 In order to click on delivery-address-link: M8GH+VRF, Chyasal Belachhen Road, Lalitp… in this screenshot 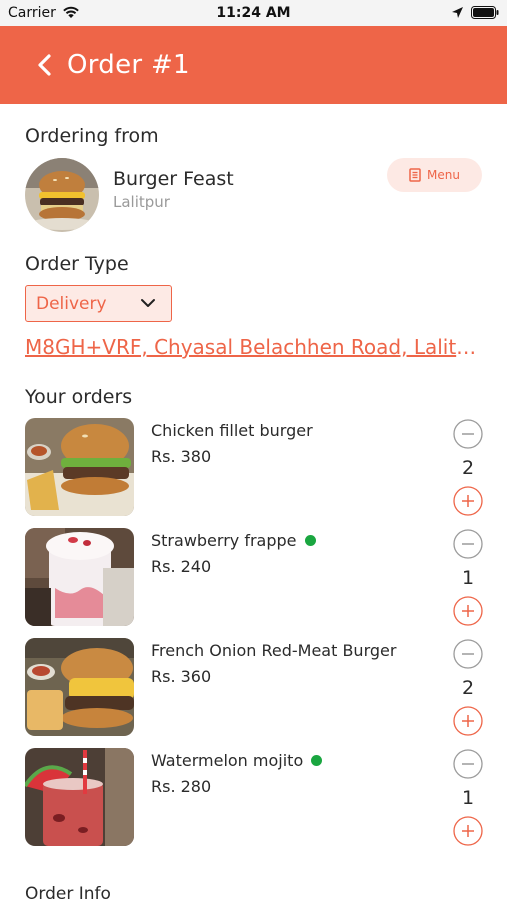, I will do `click(255, 347)`.